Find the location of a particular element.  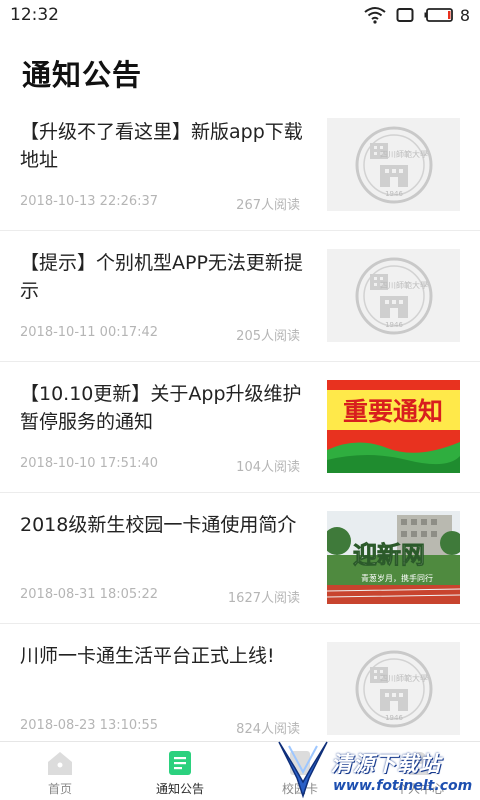

notice-title: 【10.10更新】关于App升级维护暂停服务的通知 is located at coordinates (161, 408).